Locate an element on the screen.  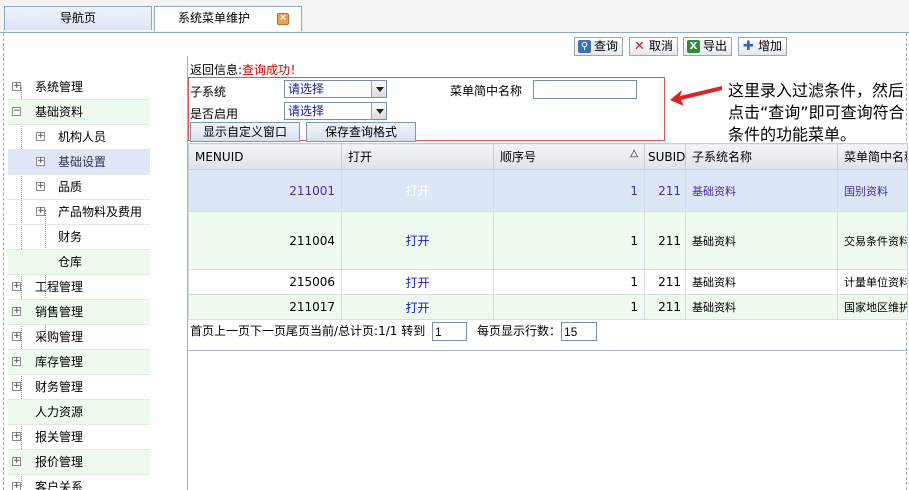
enabled-select: 请选择 is located at coordinates (335, 111).